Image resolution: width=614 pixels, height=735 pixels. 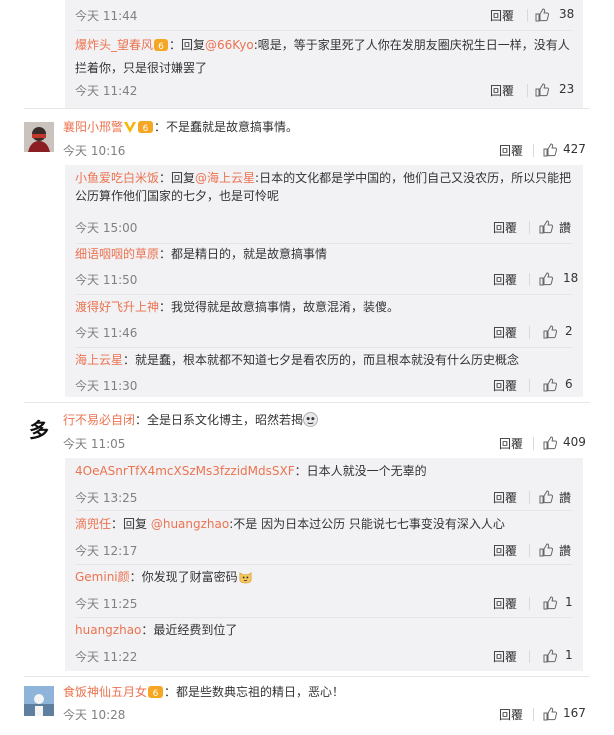 What do you see at coordinates (117, 307) in the screenshot?
I see `reply-username: 渡得好飞升上神` at bounding box center [117, 307].